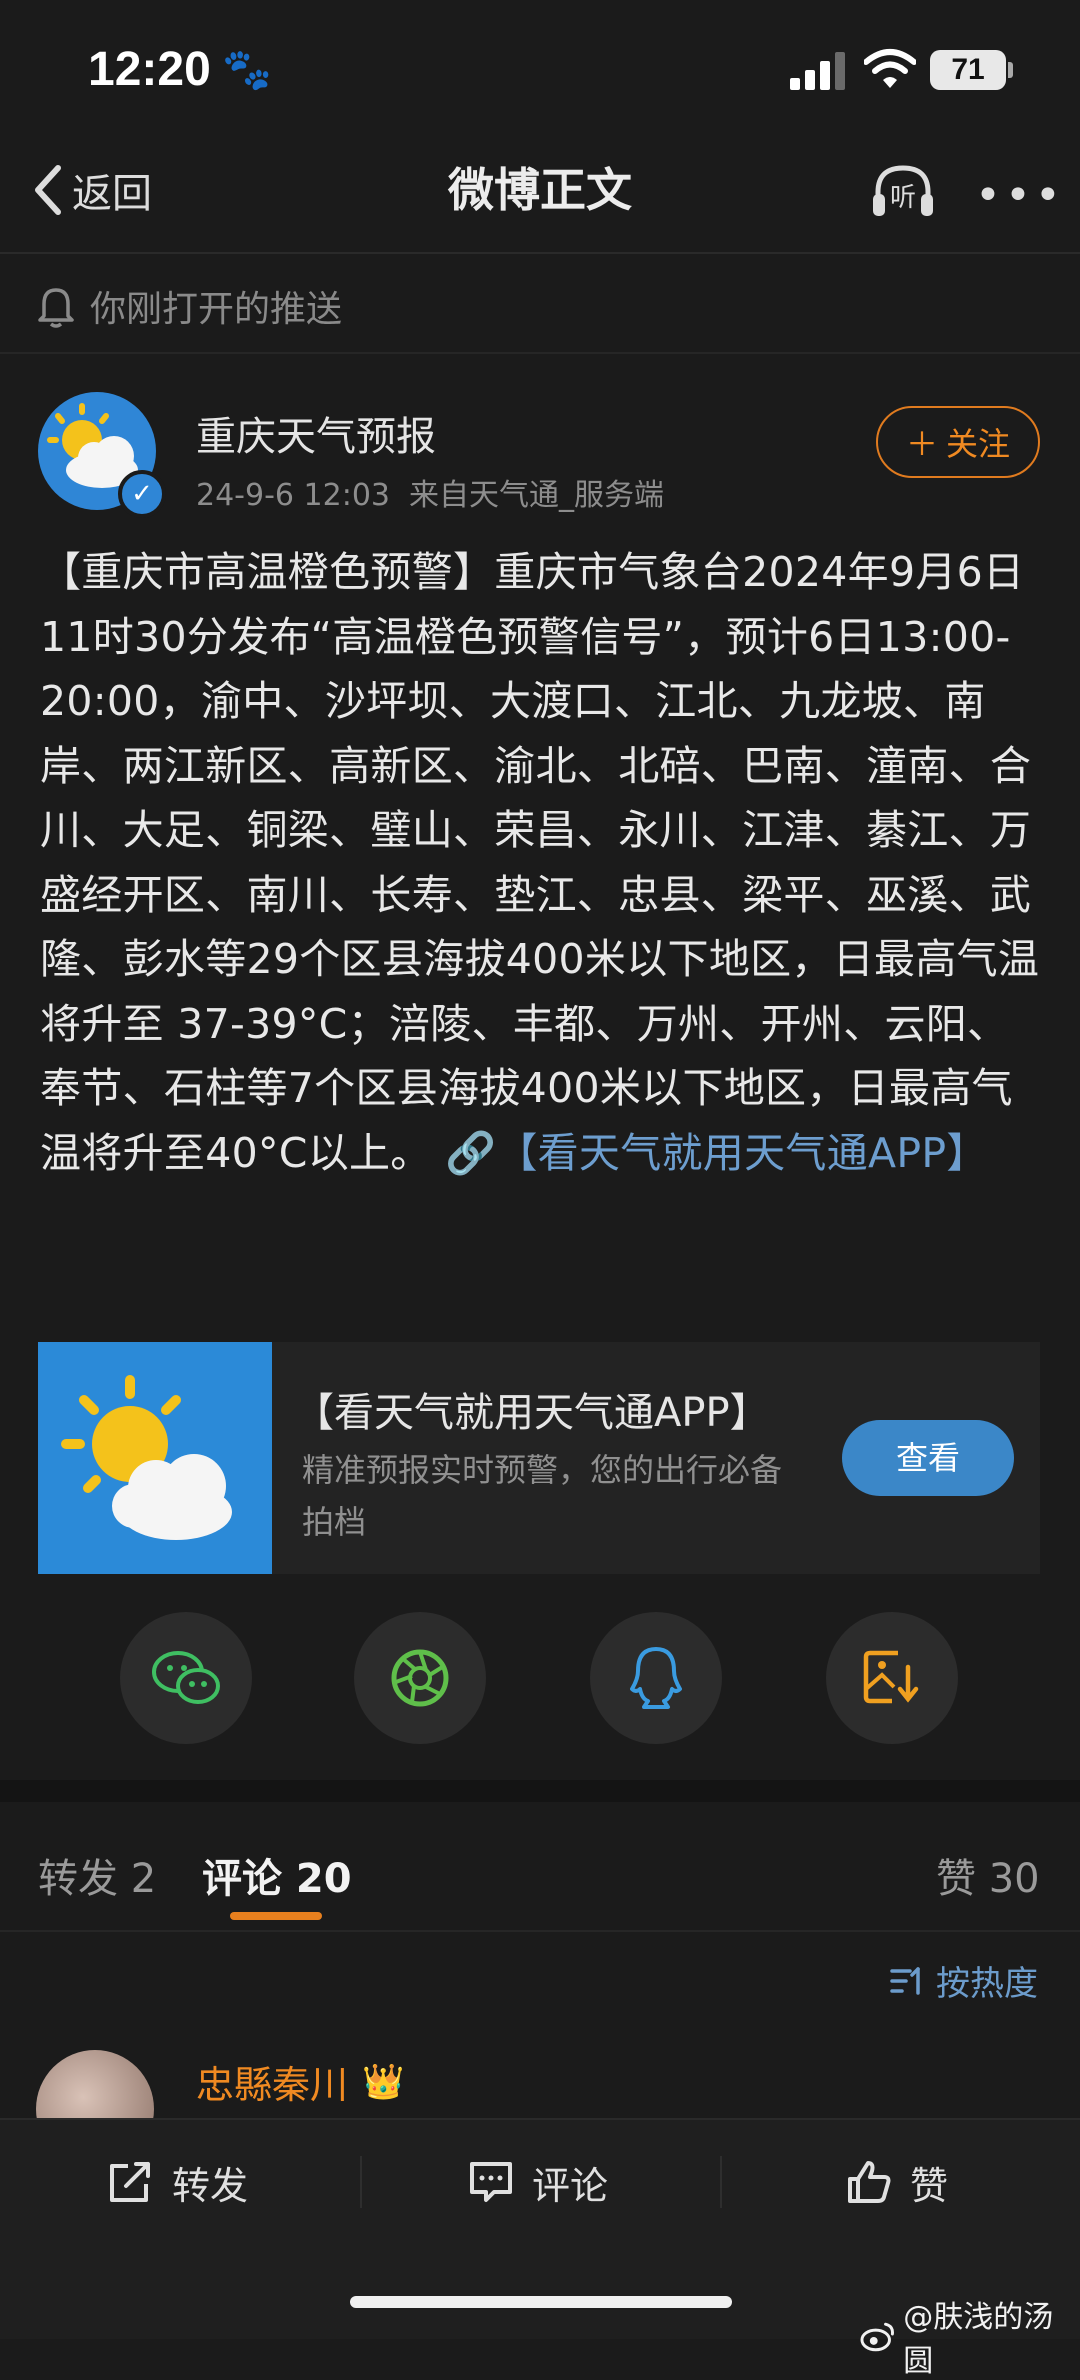  What do you see at coordinates (430, 495) in the screenshot?
I see `post-meta: 24-9-6 12:03 来自天气通_服务端` at bounding box center [430, 495].